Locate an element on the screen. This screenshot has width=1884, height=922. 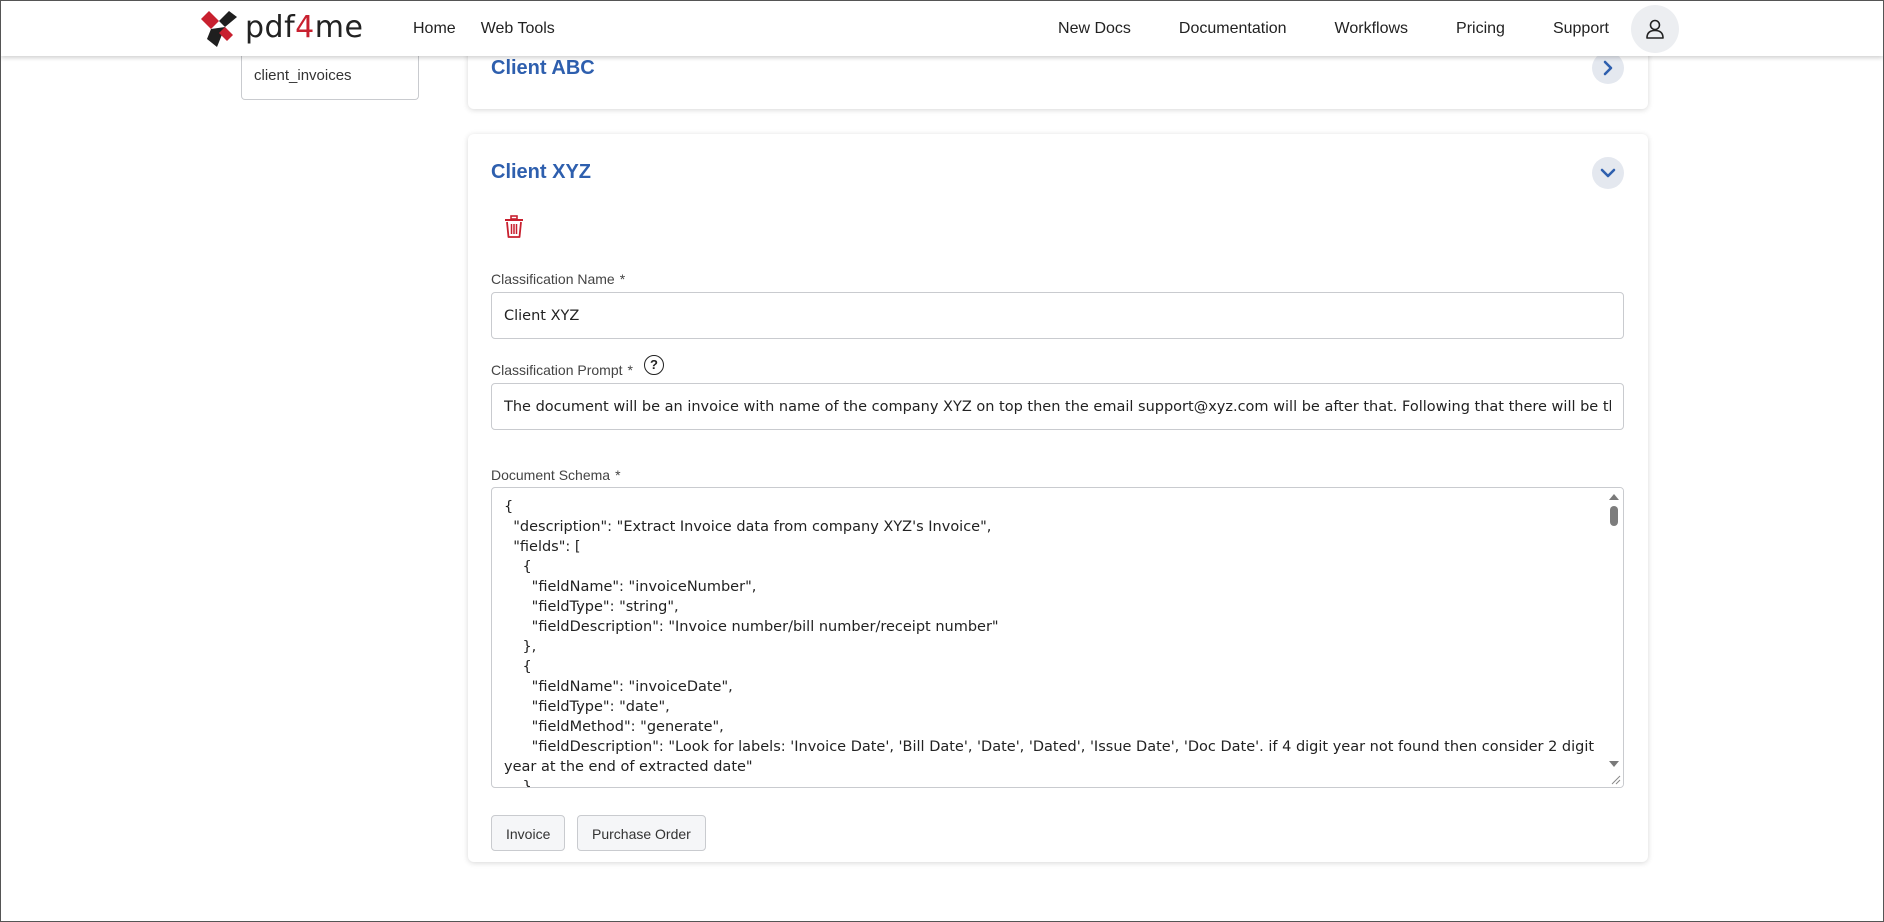
nav-link-documentation: Documentation is located at coordinates (1233, 29).